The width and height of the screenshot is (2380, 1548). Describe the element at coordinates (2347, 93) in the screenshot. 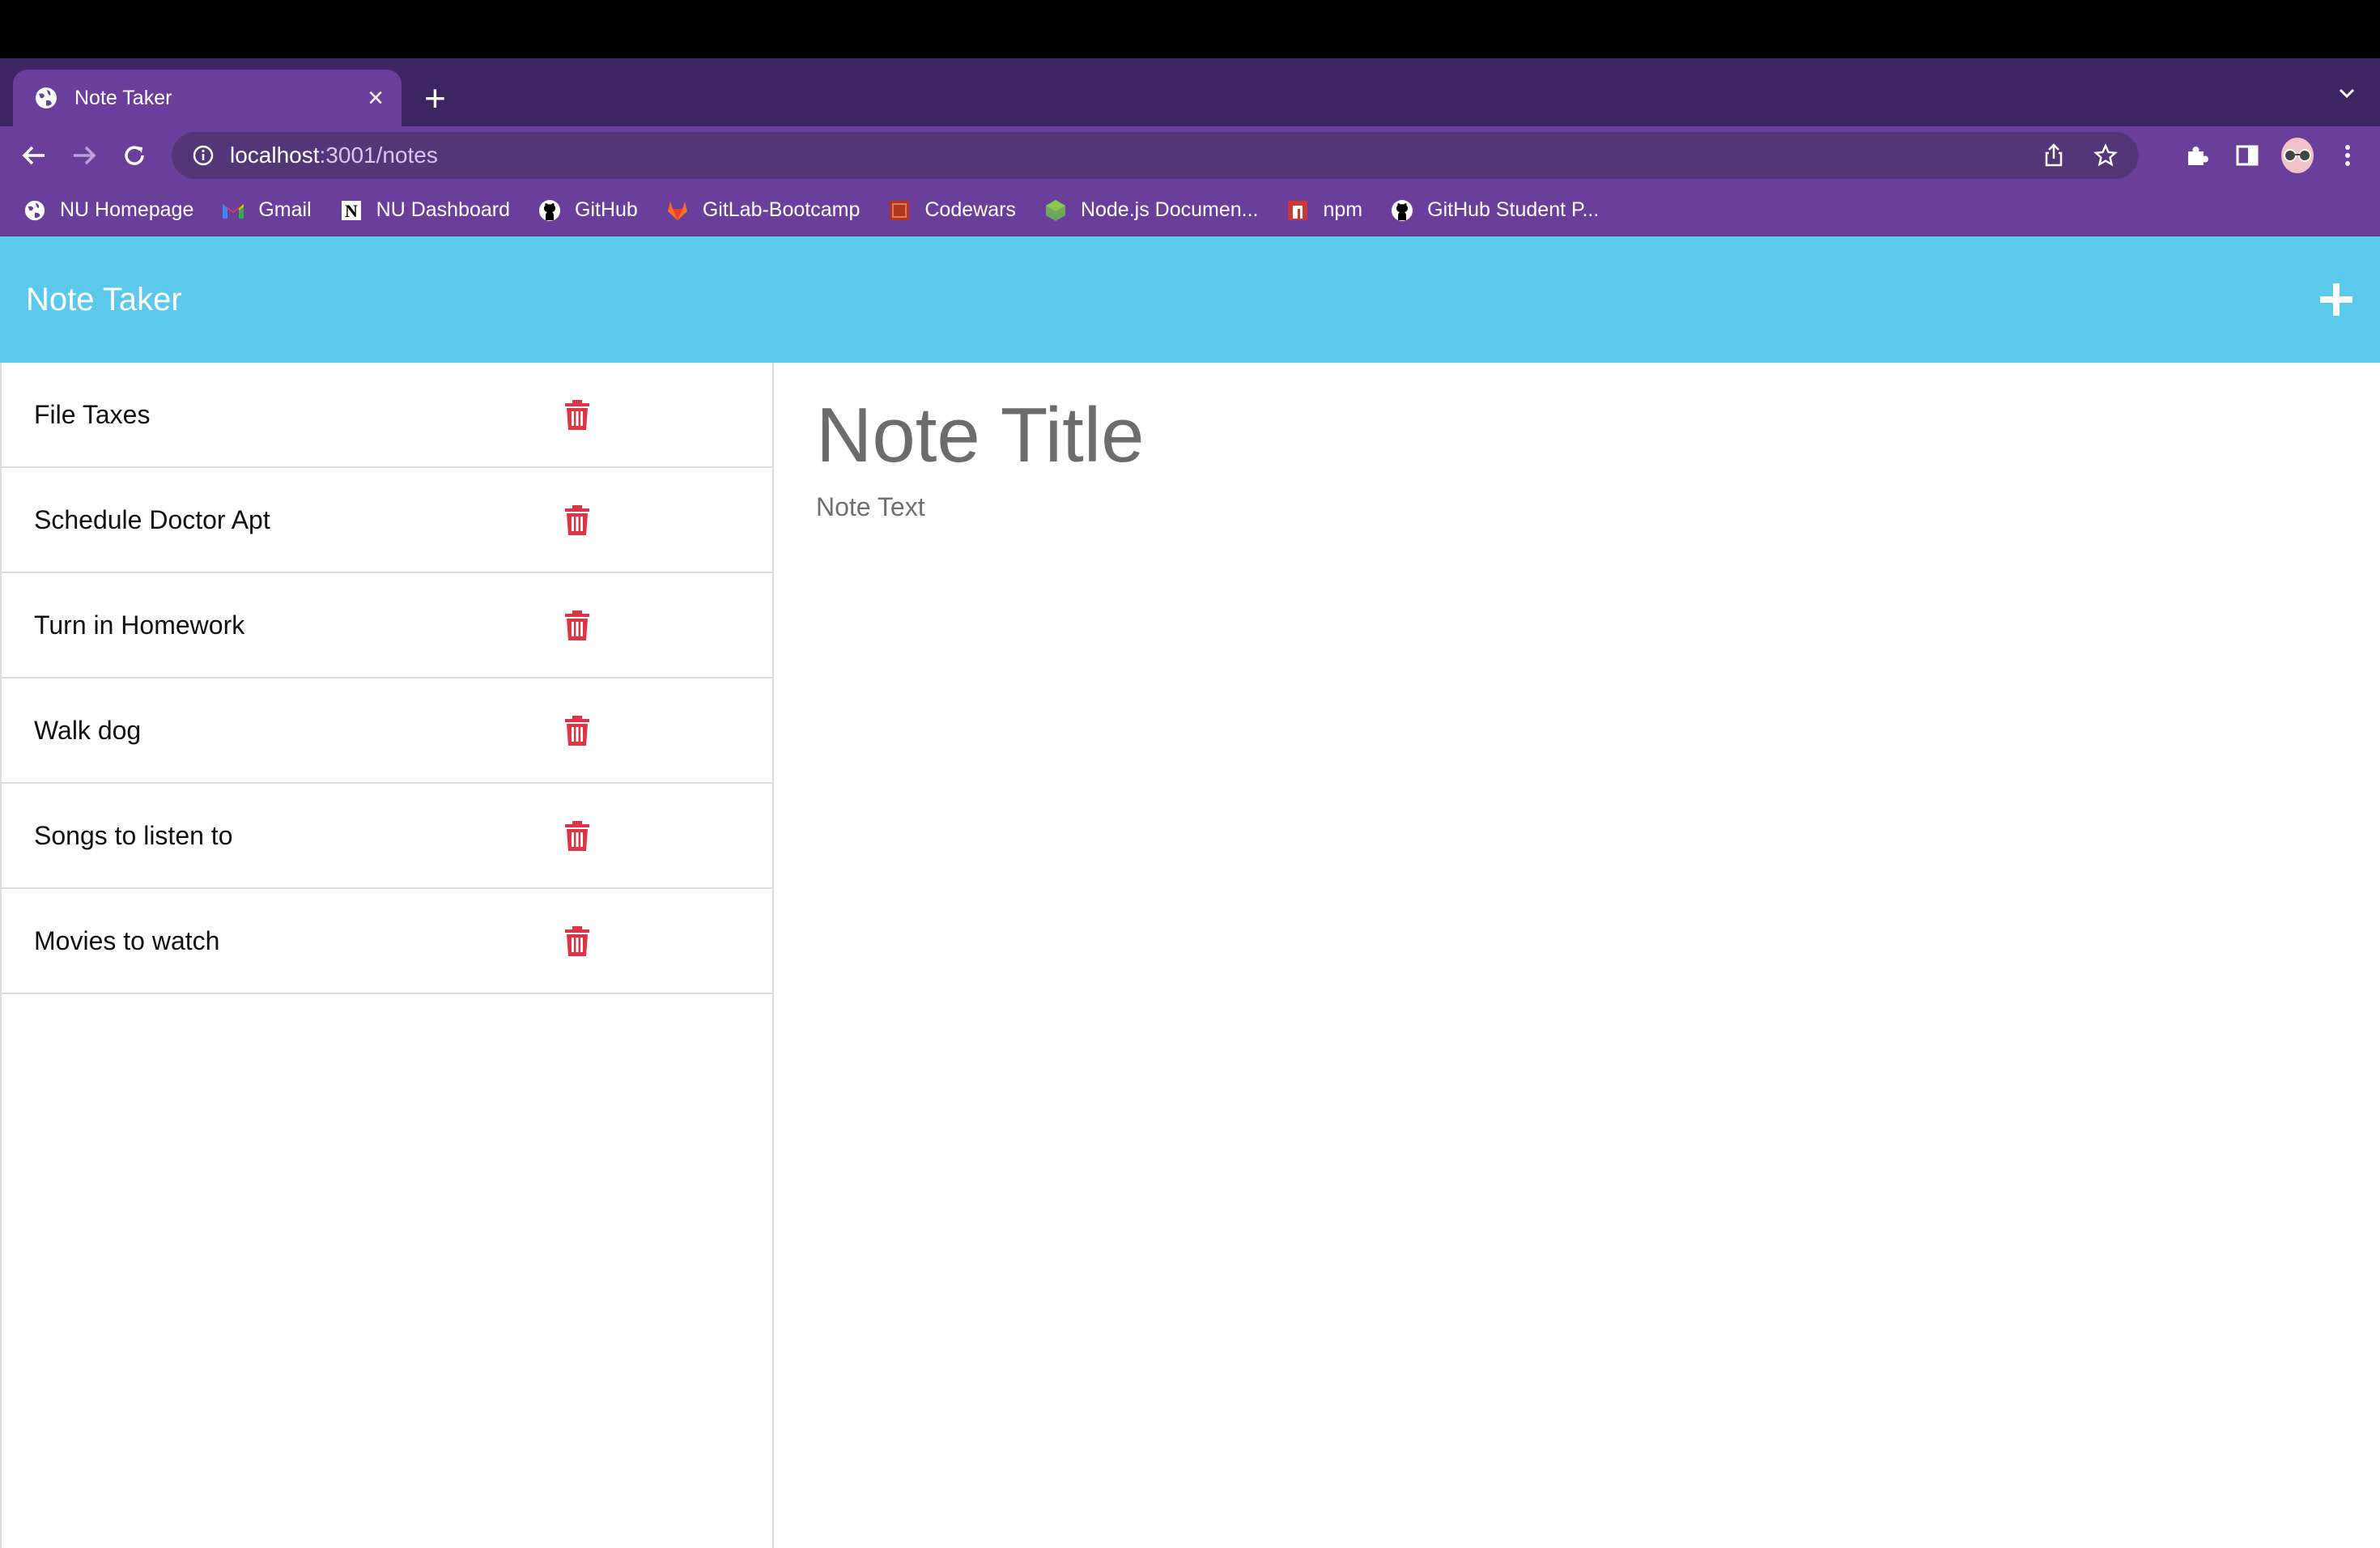

I see `chevron-down-icon` at that location.